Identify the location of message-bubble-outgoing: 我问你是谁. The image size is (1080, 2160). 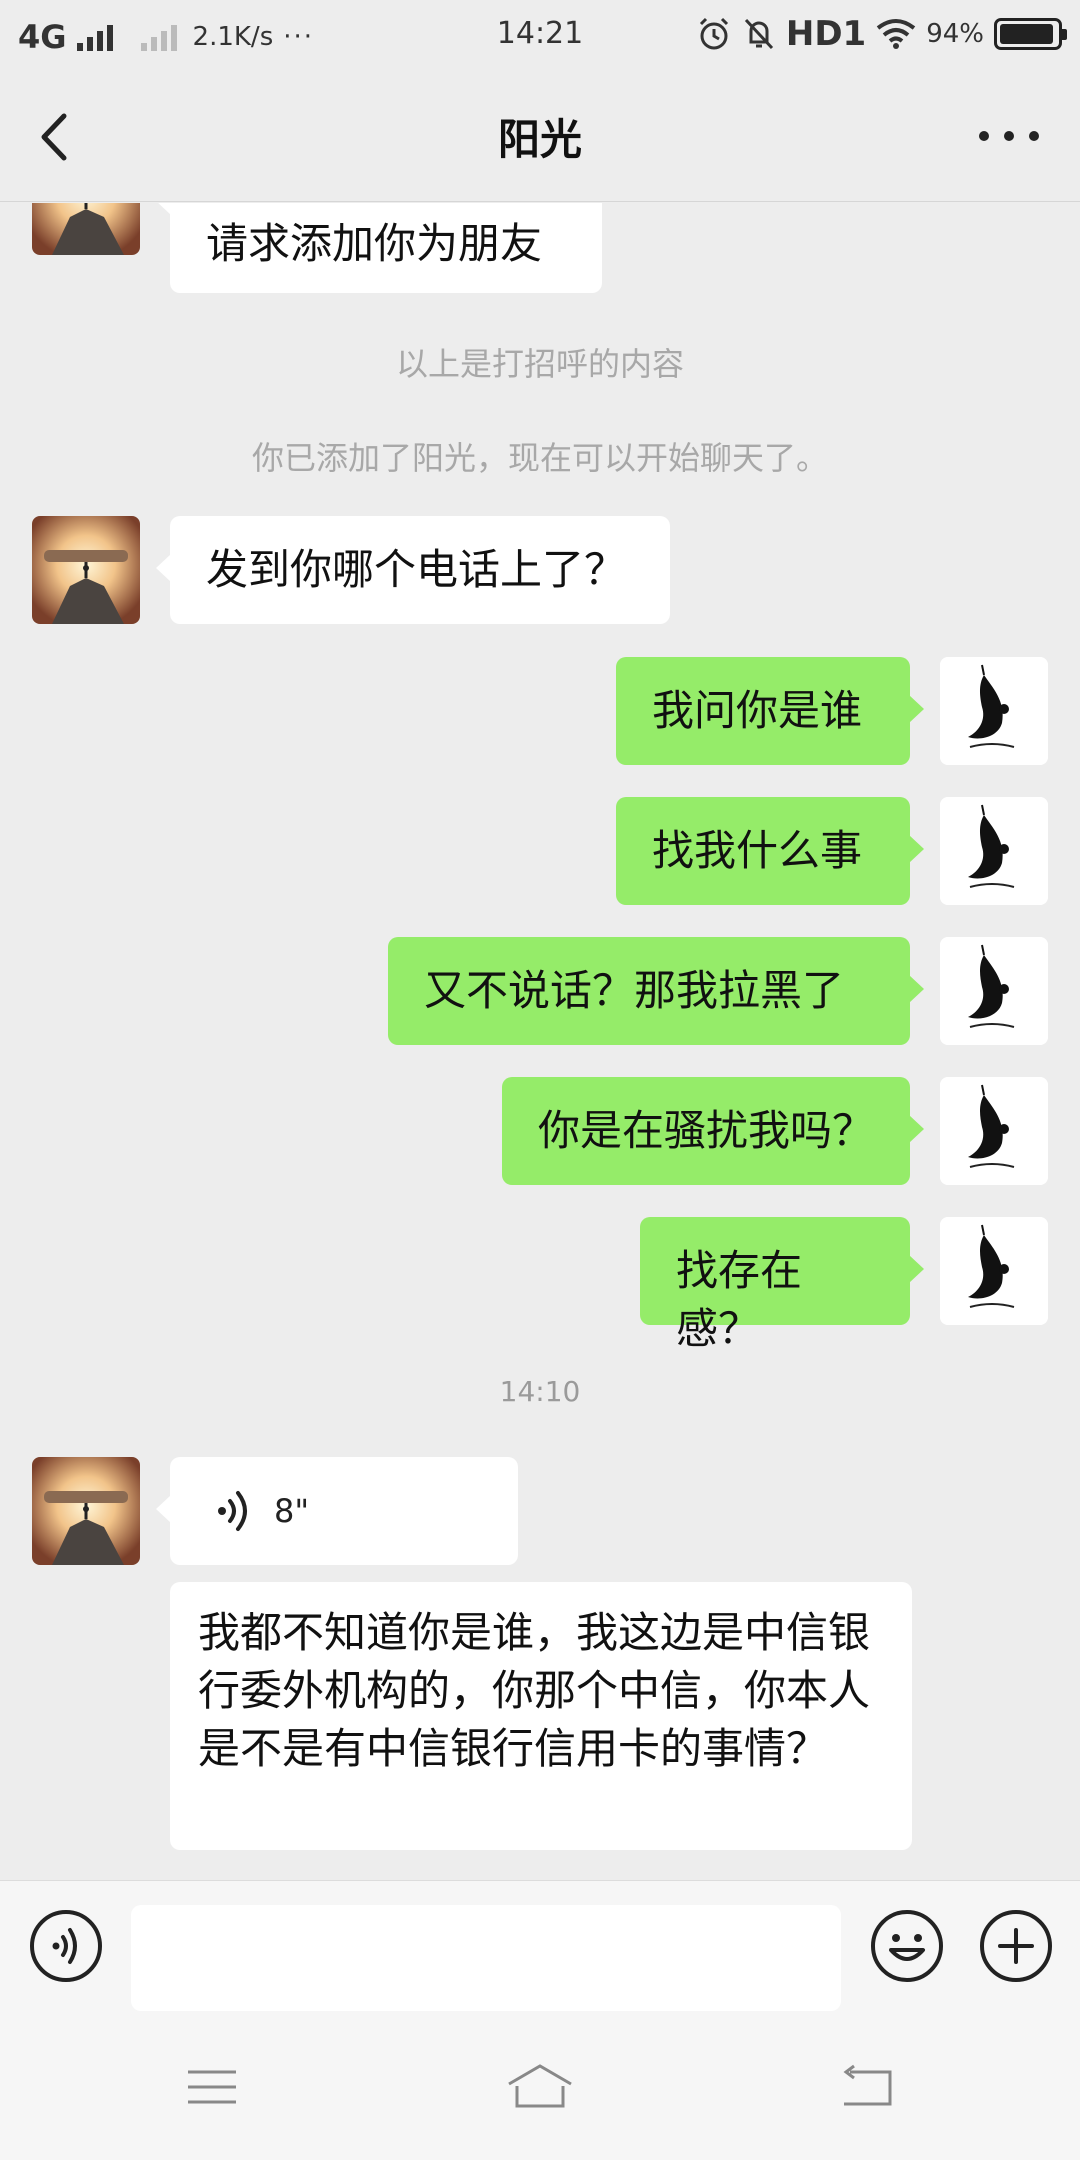
(770, 711).